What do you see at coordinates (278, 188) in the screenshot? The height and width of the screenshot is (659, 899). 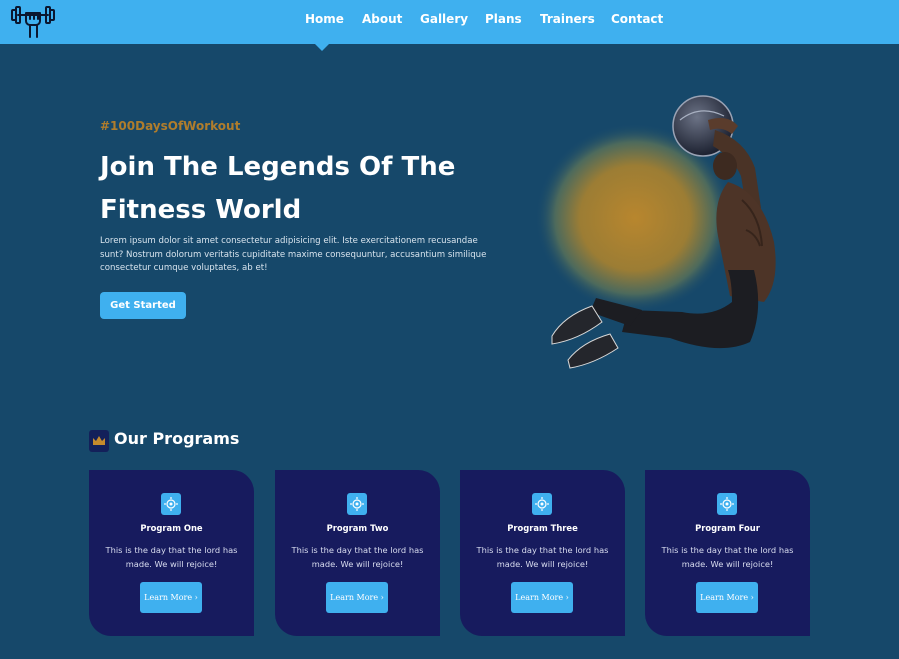 I see `hero-title: Join The Legends Of The Fitness World` at bounding box center [278, 188].